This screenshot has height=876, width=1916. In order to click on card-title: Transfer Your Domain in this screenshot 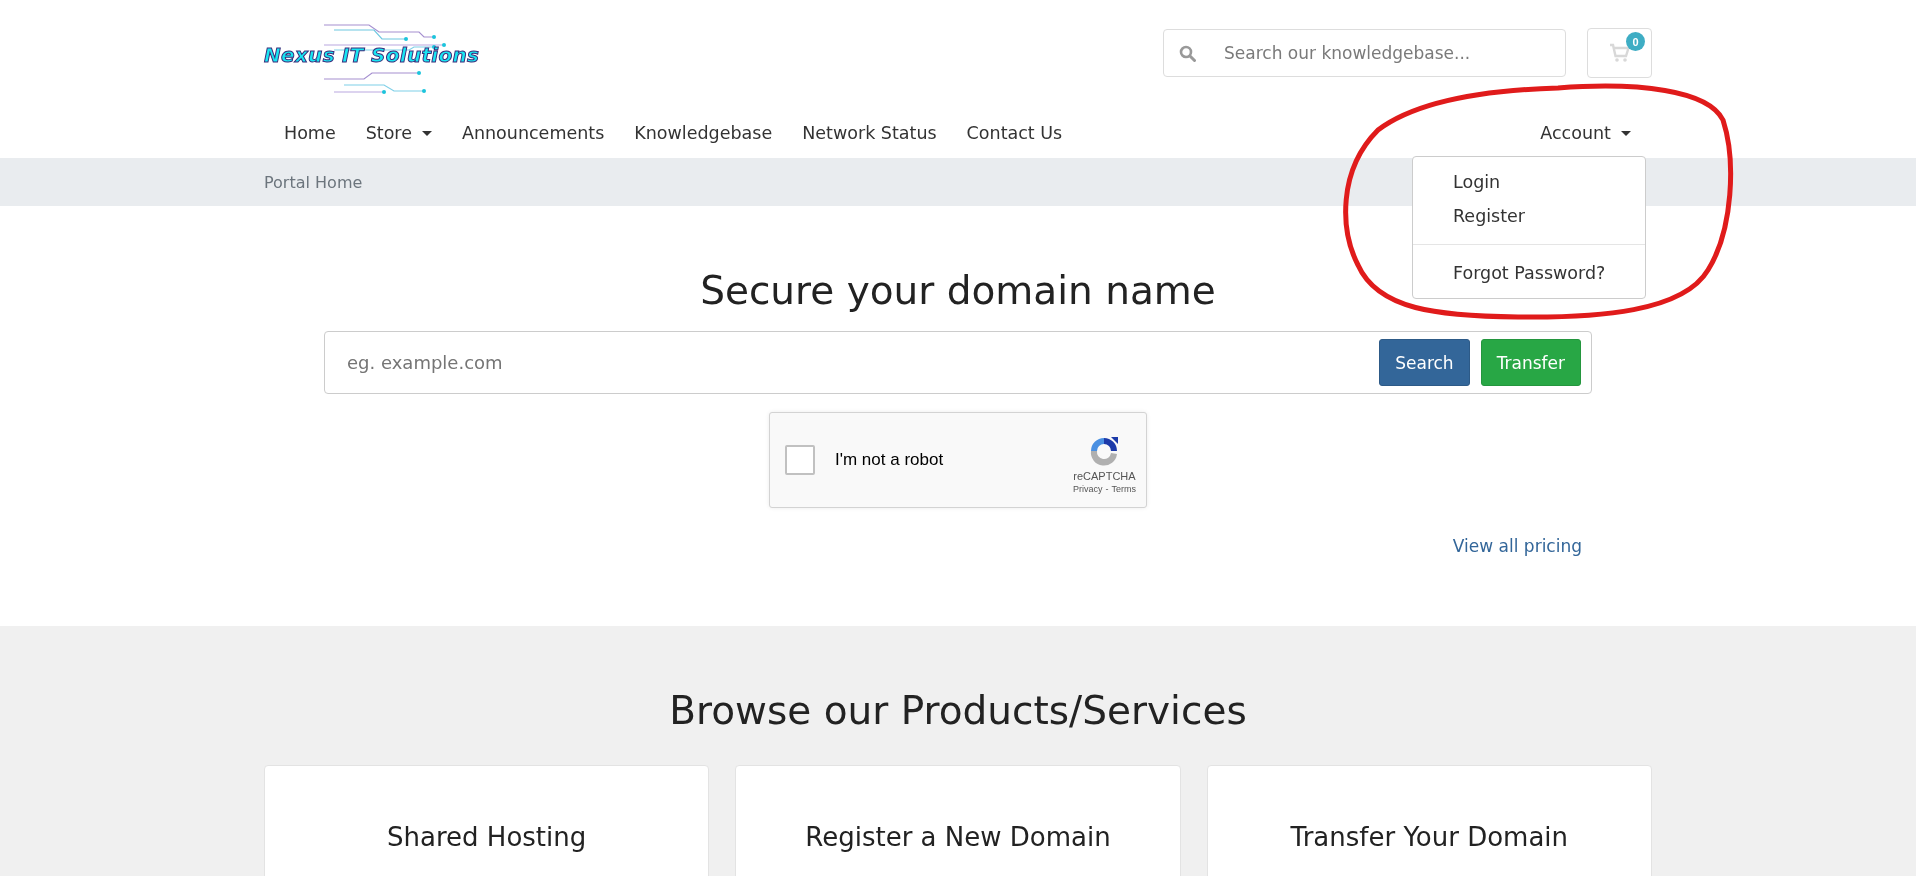, I will do `click(1429, 838)`.